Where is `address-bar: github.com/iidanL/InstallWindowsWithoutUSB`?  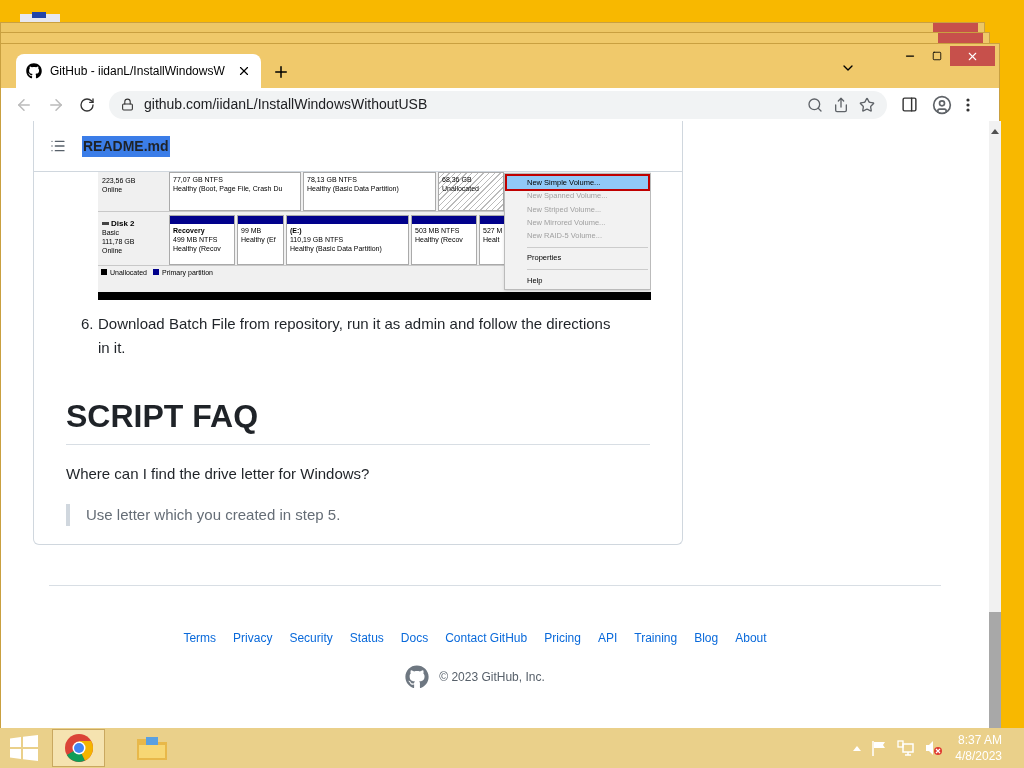 address-bar: github.com/iidanL/InstallWindowsWithoutUSB is located at coordinates (498, 104).